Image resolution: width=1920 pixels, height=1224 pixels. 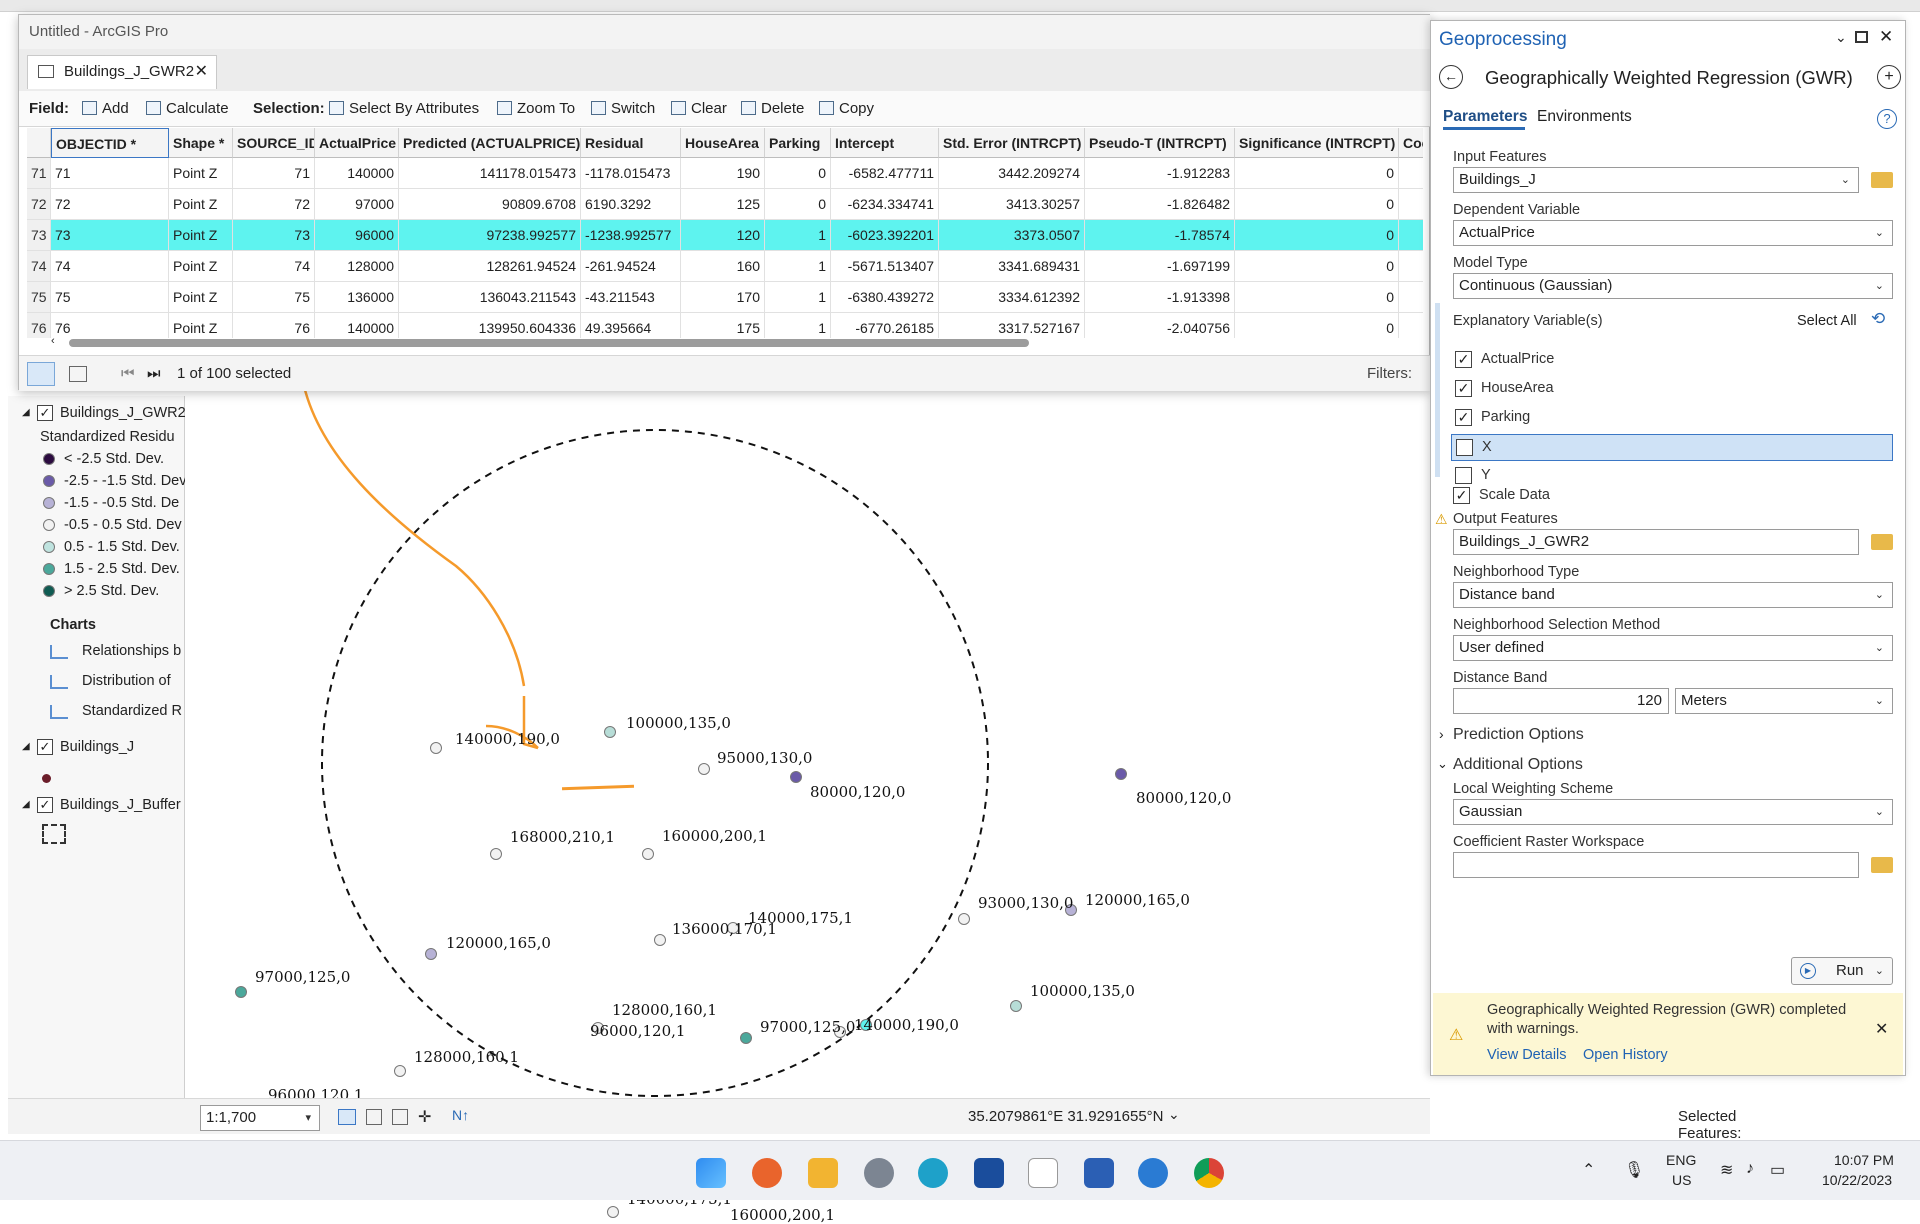 What do you see at coordinates (404, 109) in the screenshot?
I see `select-by-attributes-button: Select By Attributes` at bounding box center [404, 109].